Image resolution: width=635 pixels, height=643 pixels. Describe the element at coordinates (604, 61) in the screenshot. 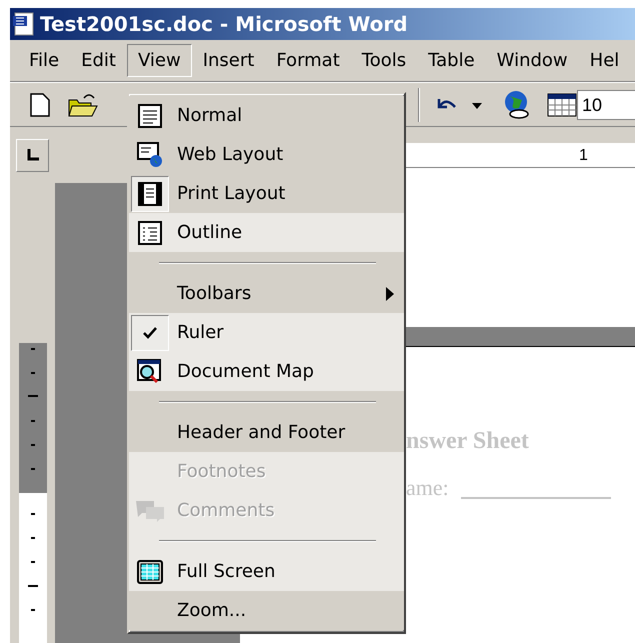

I see `menu-bar-item: Hel` at that location.